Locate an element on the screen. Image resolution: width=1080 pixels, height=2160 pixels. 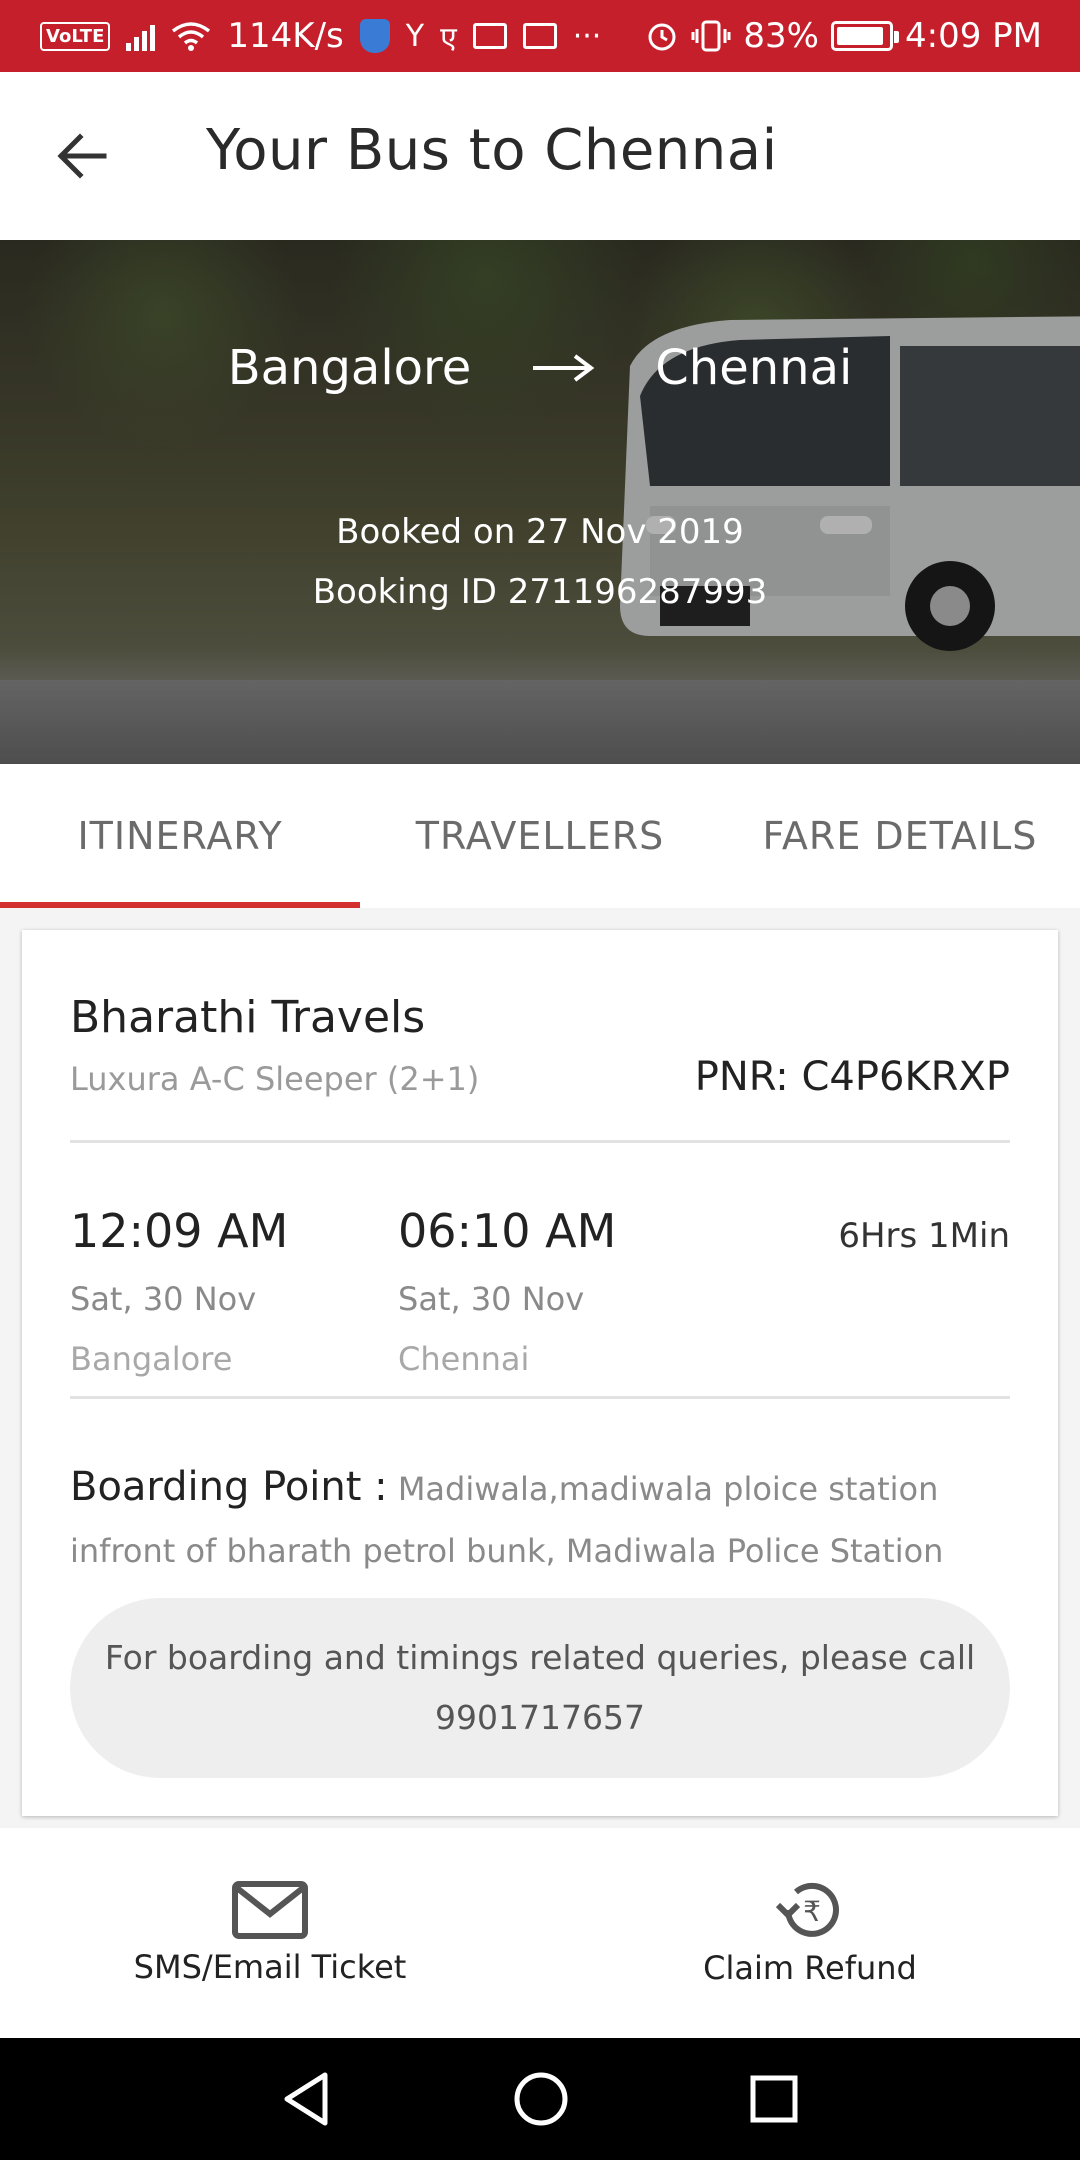
route-to: Chennai is located at coordinates (754, 368).